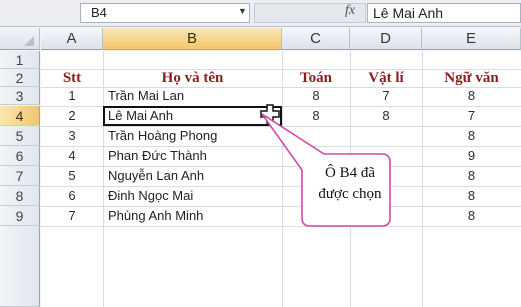  Describe the element at coordinates (471, 156) in the screenshot. I see `cell-e6: 9` at that location.